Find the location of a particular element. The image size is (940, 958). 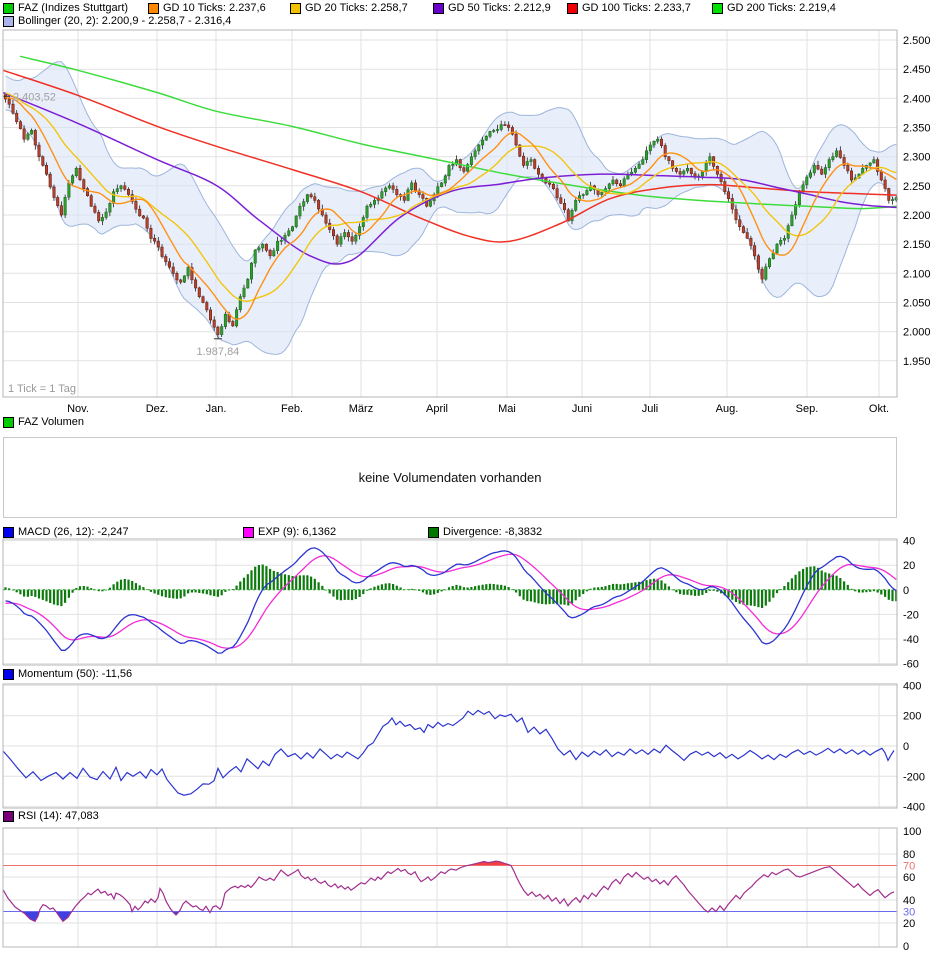

svg-text: -20 is located at coordinates (911, 615).